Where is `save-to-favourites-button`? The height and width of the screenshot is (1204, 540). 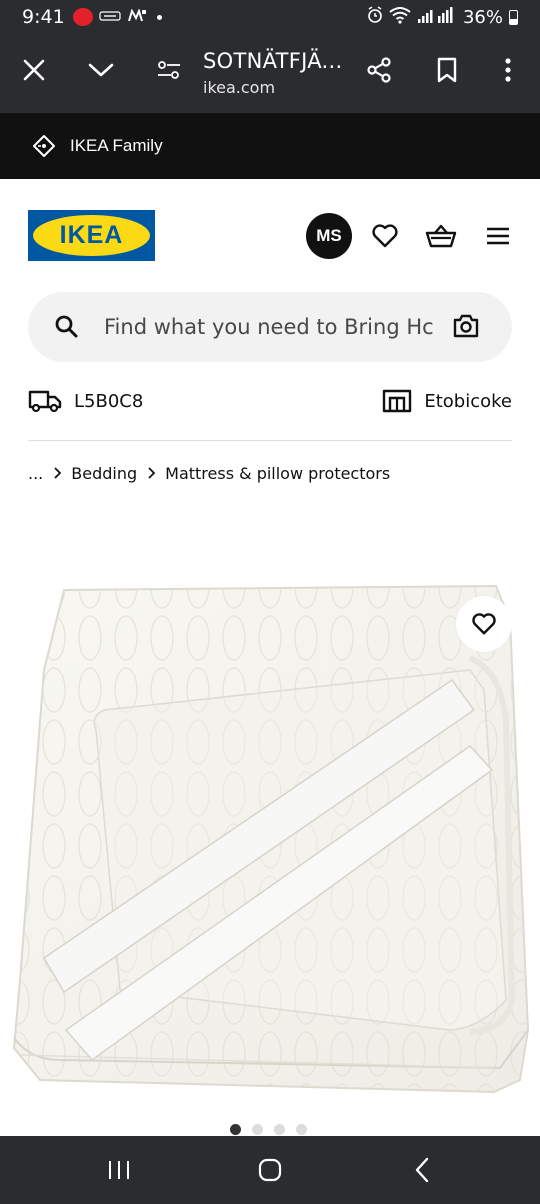
save-to-favourites-button is located at coordinates (484, 624).